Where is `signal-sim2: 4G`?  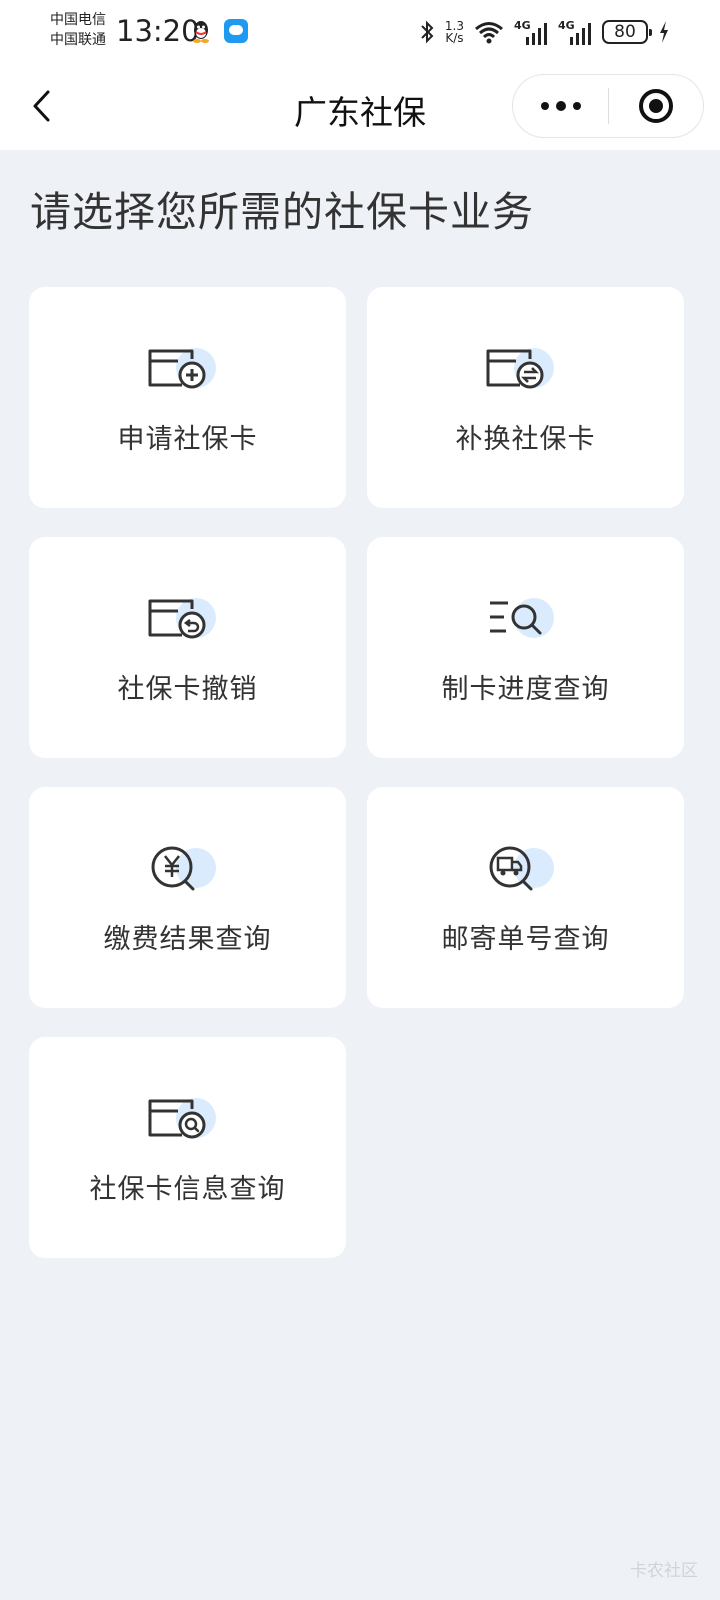
signal-sim2: 4G is located at coordinates (575, 32).